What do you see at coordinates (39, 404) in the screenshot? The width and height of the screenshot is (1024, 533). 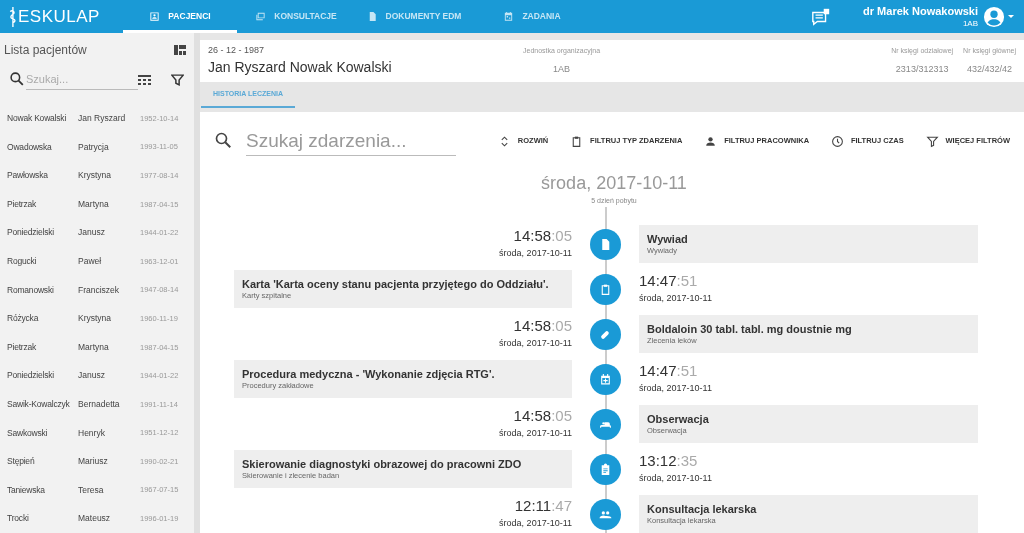 I see `patient-surname: Sawik-Kowalczyk` at bounding box center [39, 404].